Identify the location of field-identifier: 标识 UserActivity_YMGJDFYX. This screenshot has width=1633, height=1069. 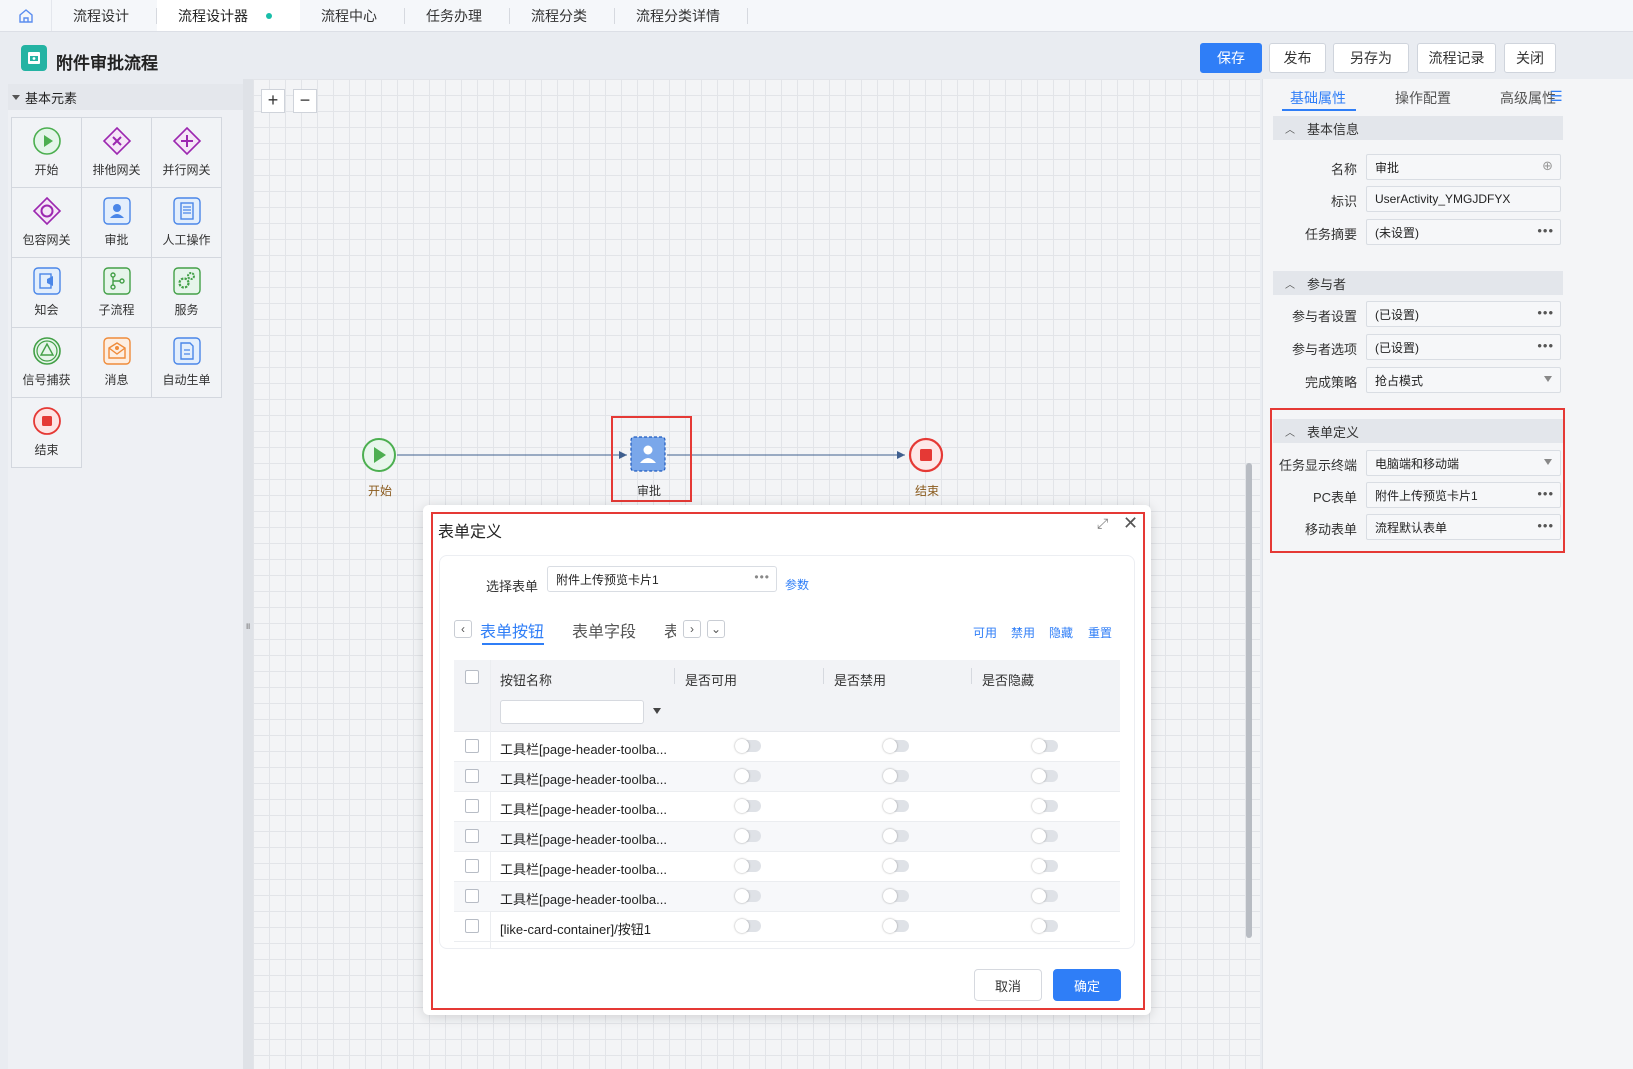
(1413, 199).